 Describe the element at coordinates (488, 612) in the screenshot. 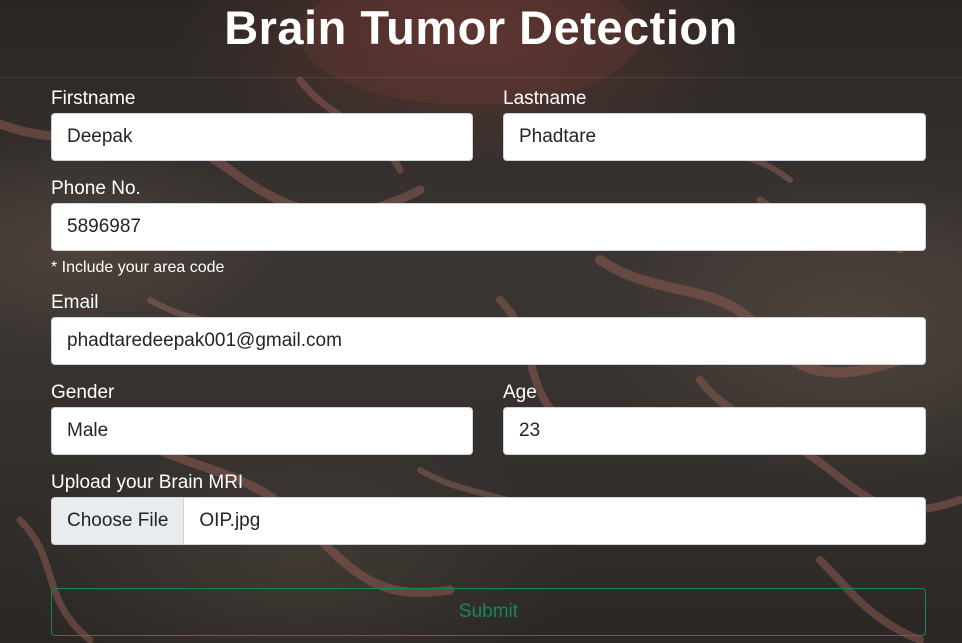

I see `submit-button: Submit` at that location.